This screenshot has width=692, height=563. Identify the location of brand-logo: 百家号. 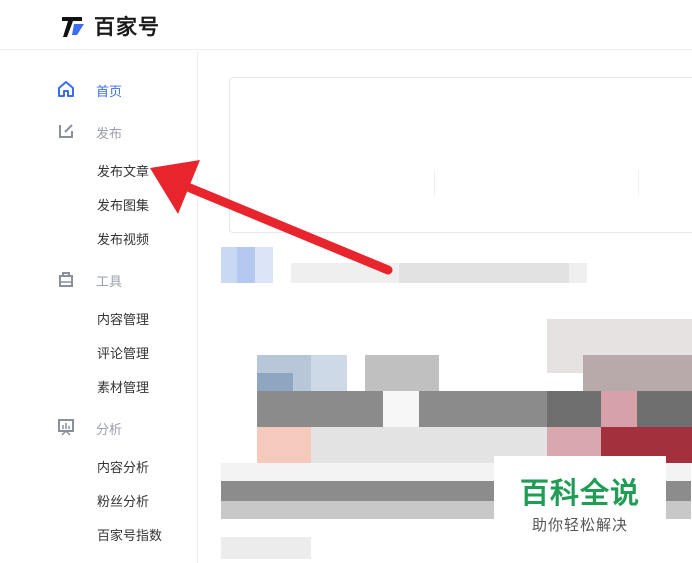
(110, 26).